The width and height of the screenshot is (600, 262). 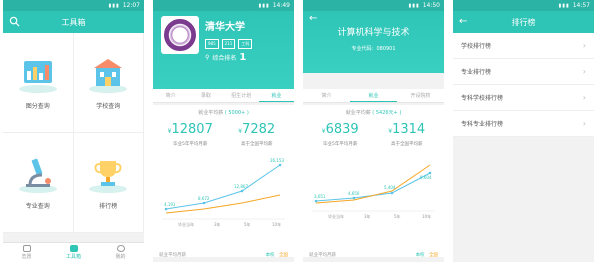 I want to click on tab-label: 志愿, so click(x=26, y=257).